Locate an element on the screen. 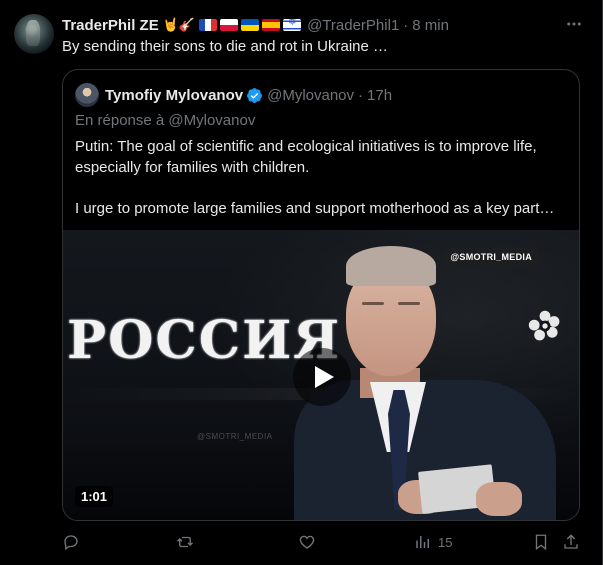 Image resolution: width=603 pixels, height=565 pixels. author-name-emojis: 🤘🎸 is located at coordinates (232, 25).